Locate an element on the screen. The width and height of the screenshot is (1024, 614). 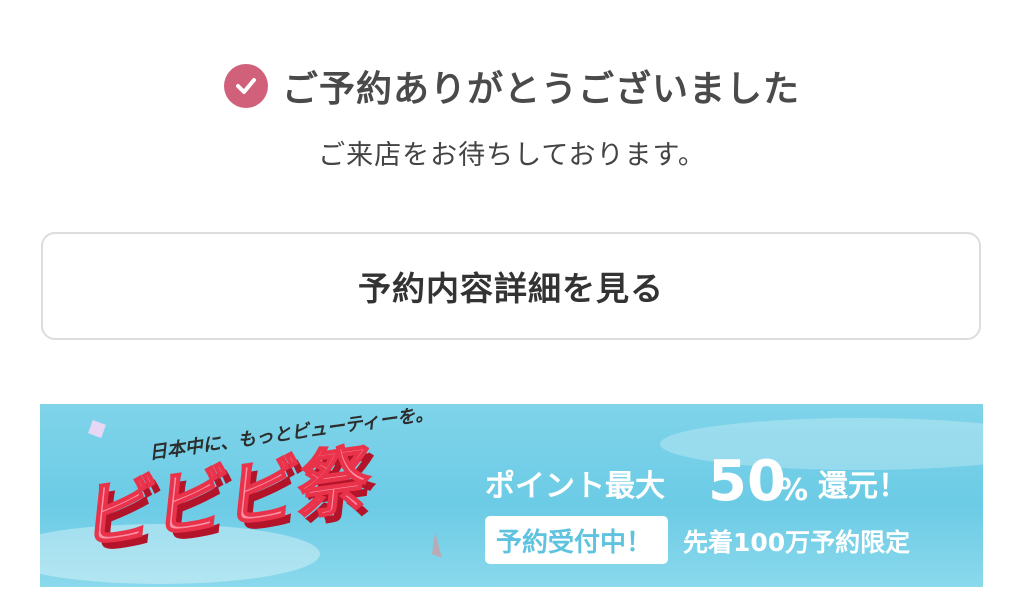
confirmation-title: ご予約ありがとうございました is located at coordinates (540, 89).